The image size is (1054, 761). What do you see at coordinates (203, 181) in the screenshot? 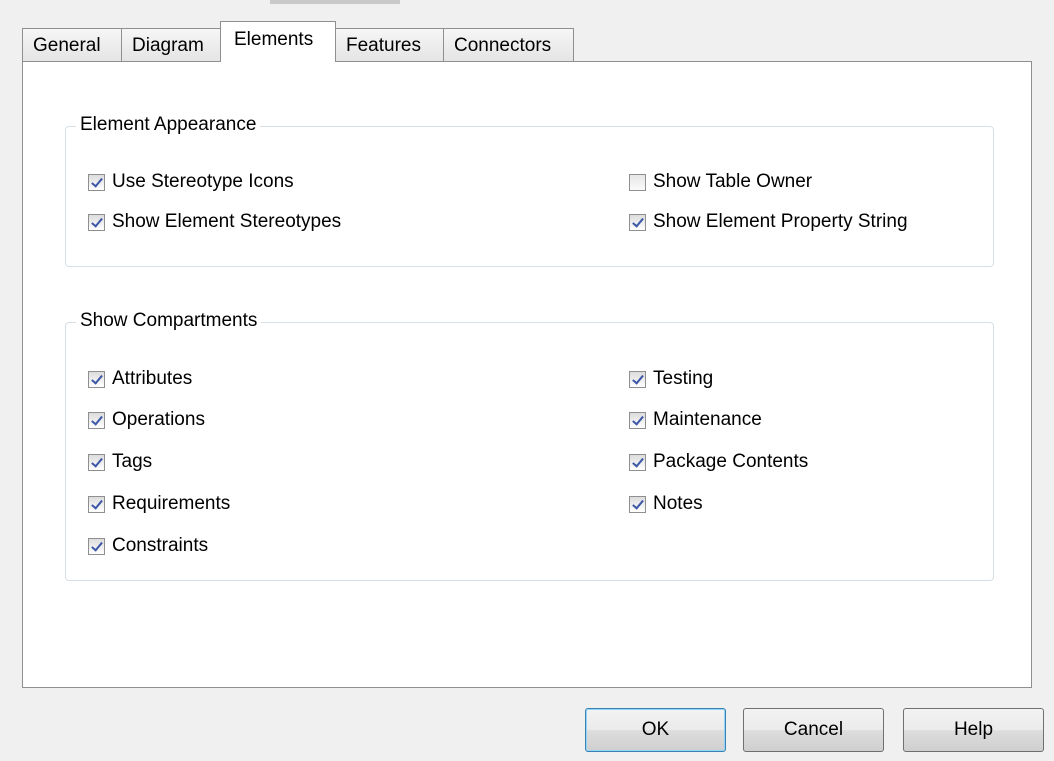
I see `checkbox-label: Use Stereotype Icons` at bounding box center [203, 181].